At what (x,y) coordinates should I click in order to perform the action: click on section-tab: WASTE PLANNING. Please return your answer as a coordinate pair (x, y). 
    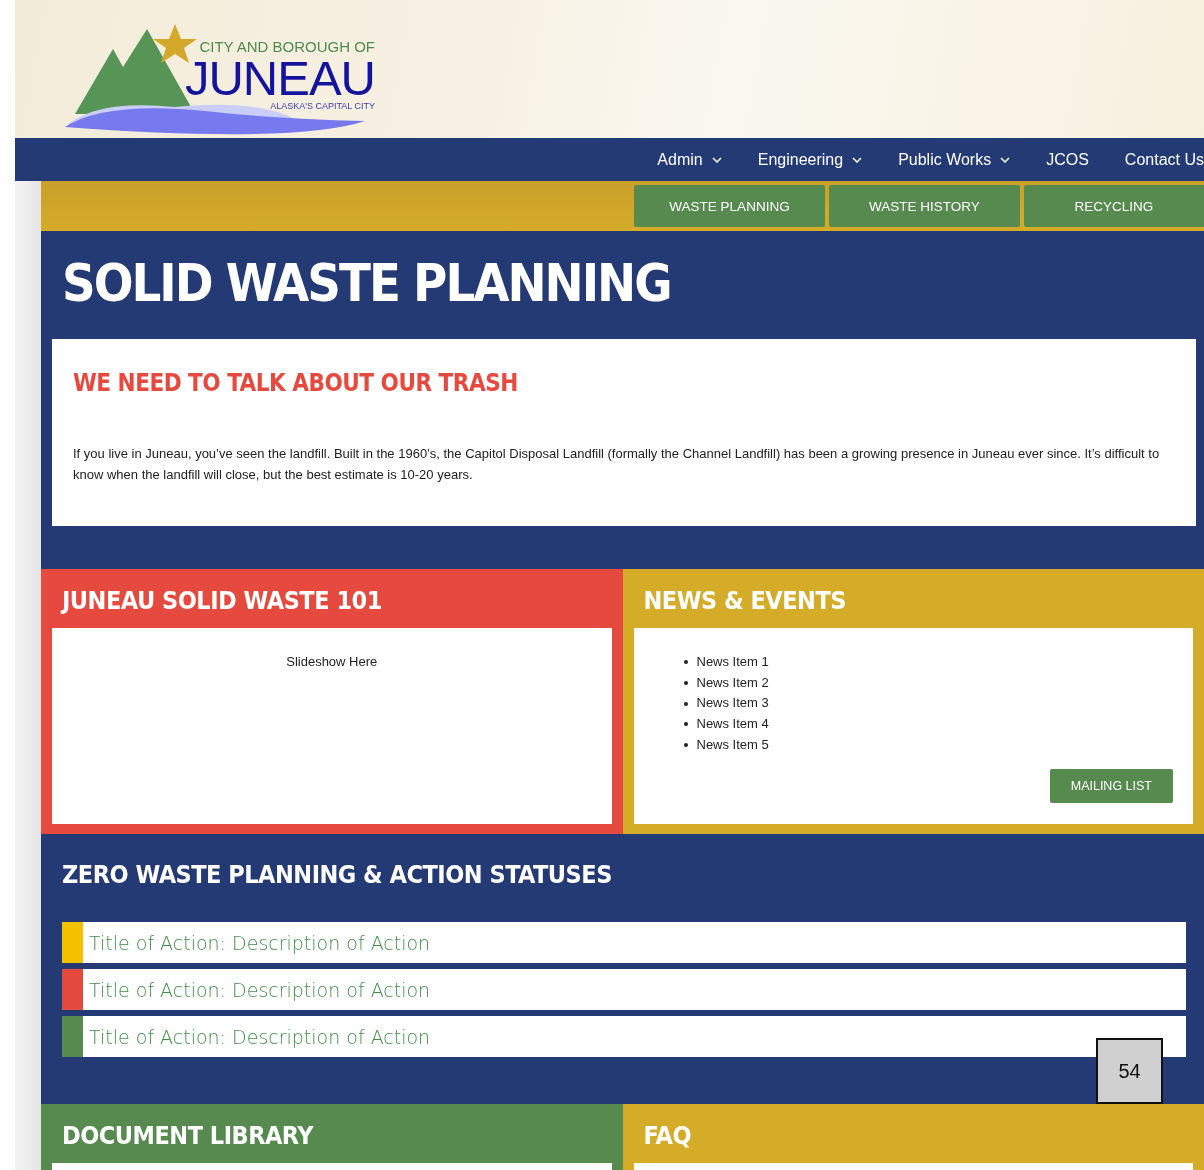
    Looking at the image, I should click on (729, 206).